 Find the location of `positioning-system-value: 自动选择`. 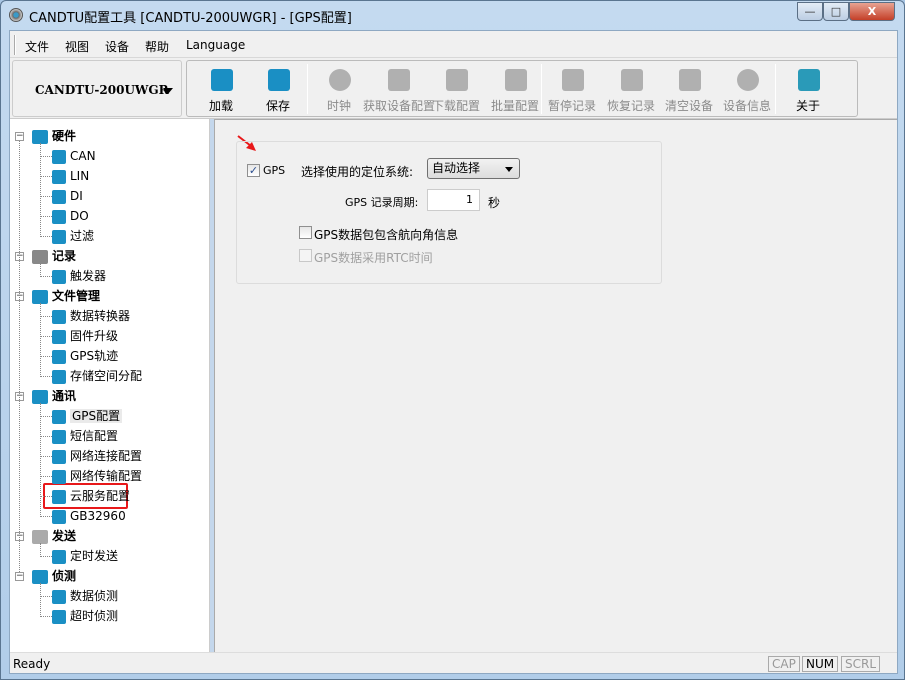

positioning-system-value: 自动选择 is located at coordinates (456, 168).